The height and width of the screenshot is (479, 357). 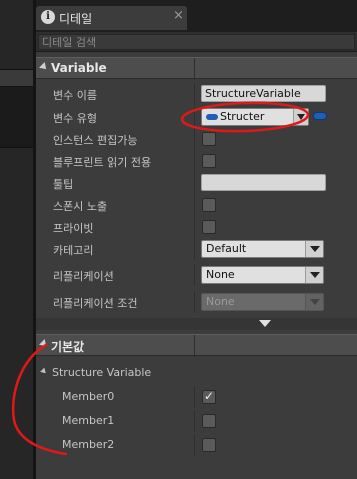 I want to click on expose-on-spawn-checkbox, so click(x=209, y=205).